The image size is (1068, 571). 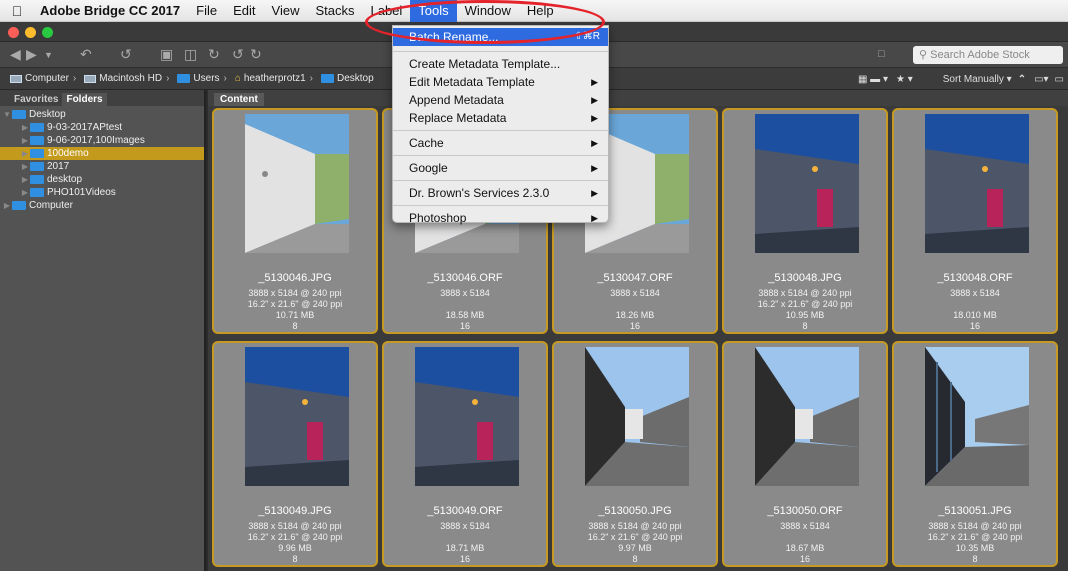 I want to click on file-meta: 3888 x 5184 @ 240 ppi, so click(x=975, y=526).